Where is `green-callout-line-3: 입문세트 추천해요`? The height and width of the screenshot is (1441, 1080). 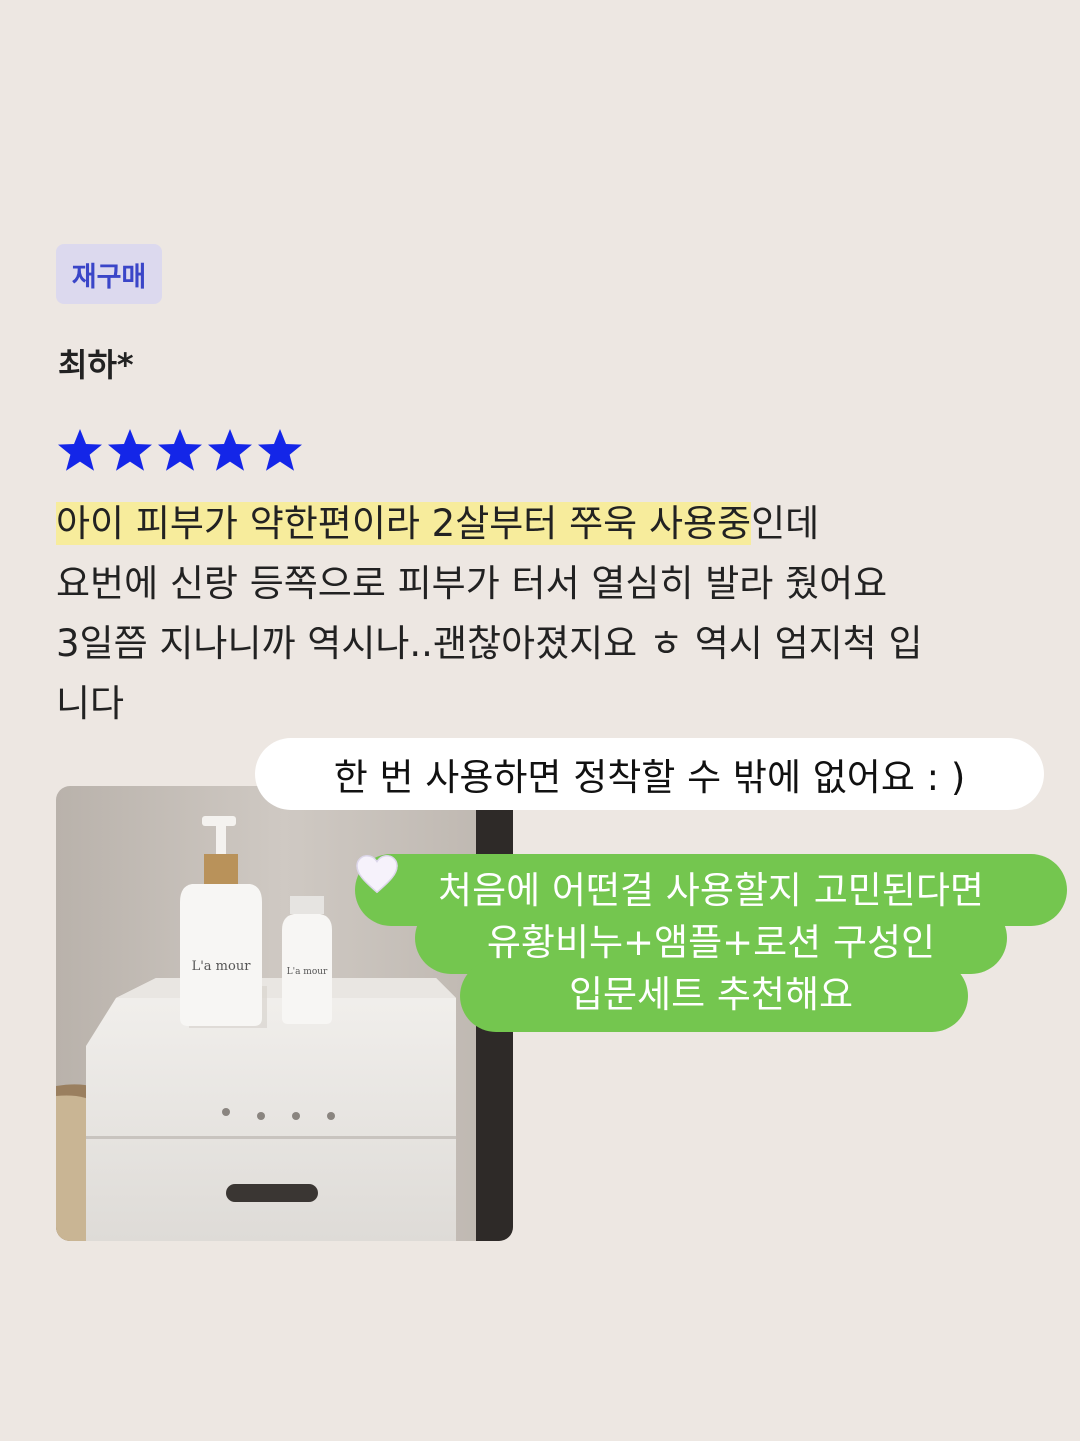 green-callout-line-3: 입문세트 추천해요 is located at coordinates (711, 994).